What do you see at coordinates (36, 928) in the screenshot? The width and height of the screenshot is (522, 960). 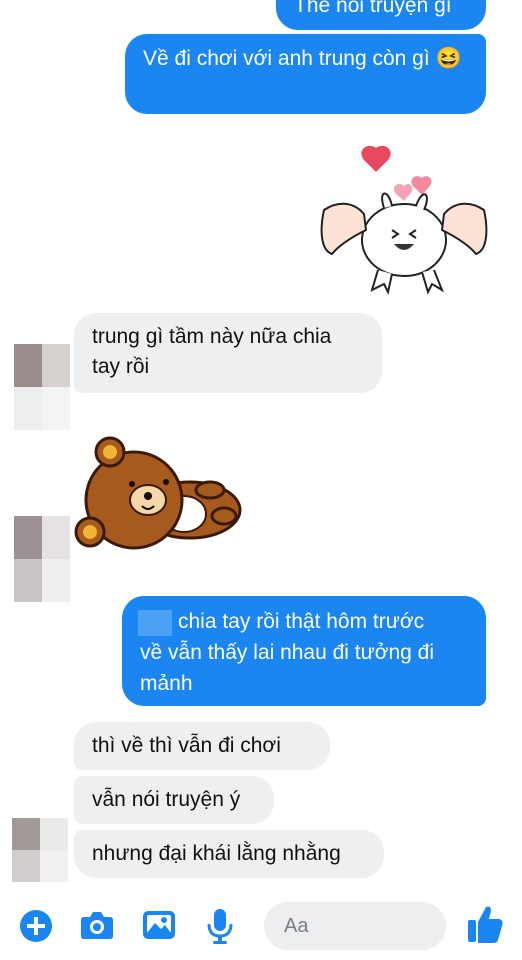 I see `plus-icon` at bounding box center [36, 928].